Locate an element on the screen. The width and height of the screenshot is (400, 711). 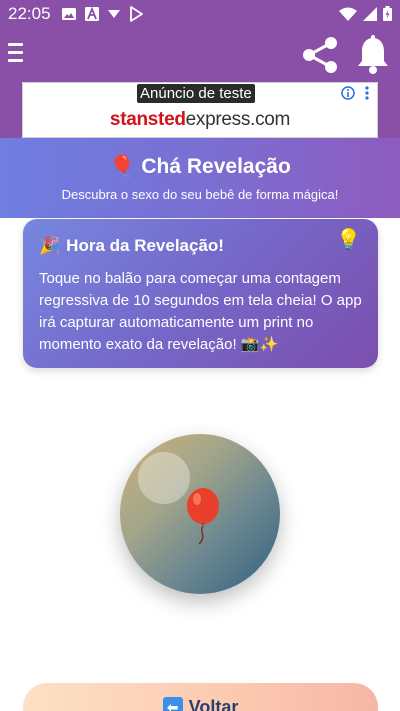
signal-icon is located at coordinates (370, 13).